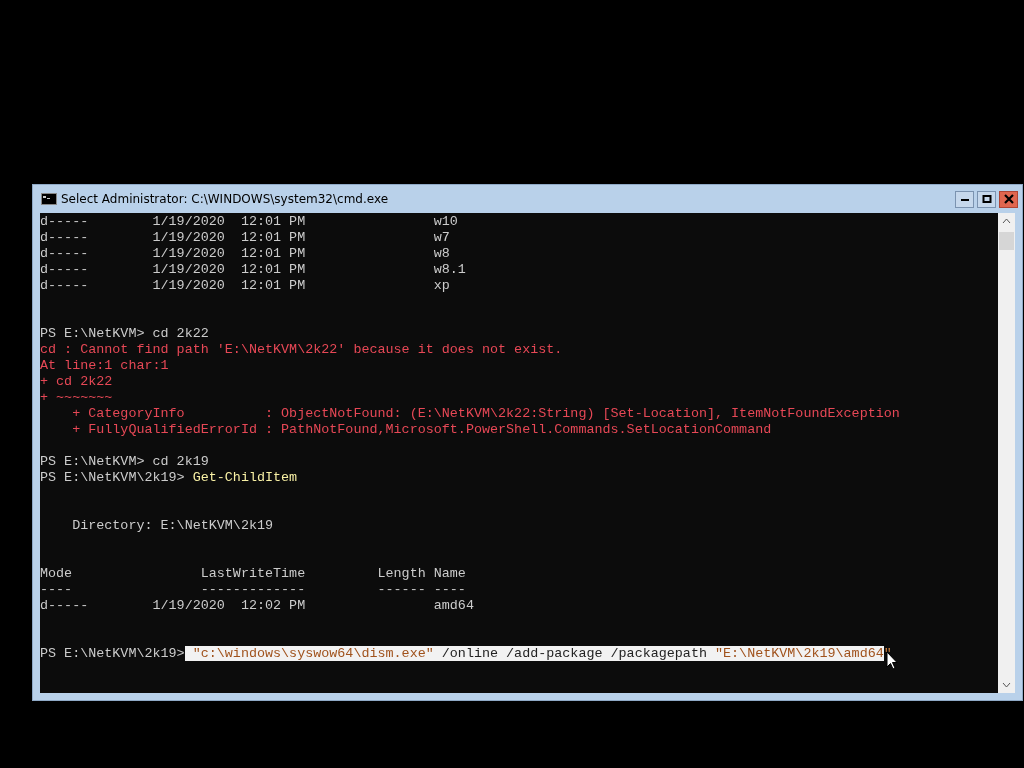 The image size is (1024, 768). Describe the element at coordinates (249, 221) in the screenshot. I see `console-line: d----- 1/19/2020 12:01 PM w10` at that location.